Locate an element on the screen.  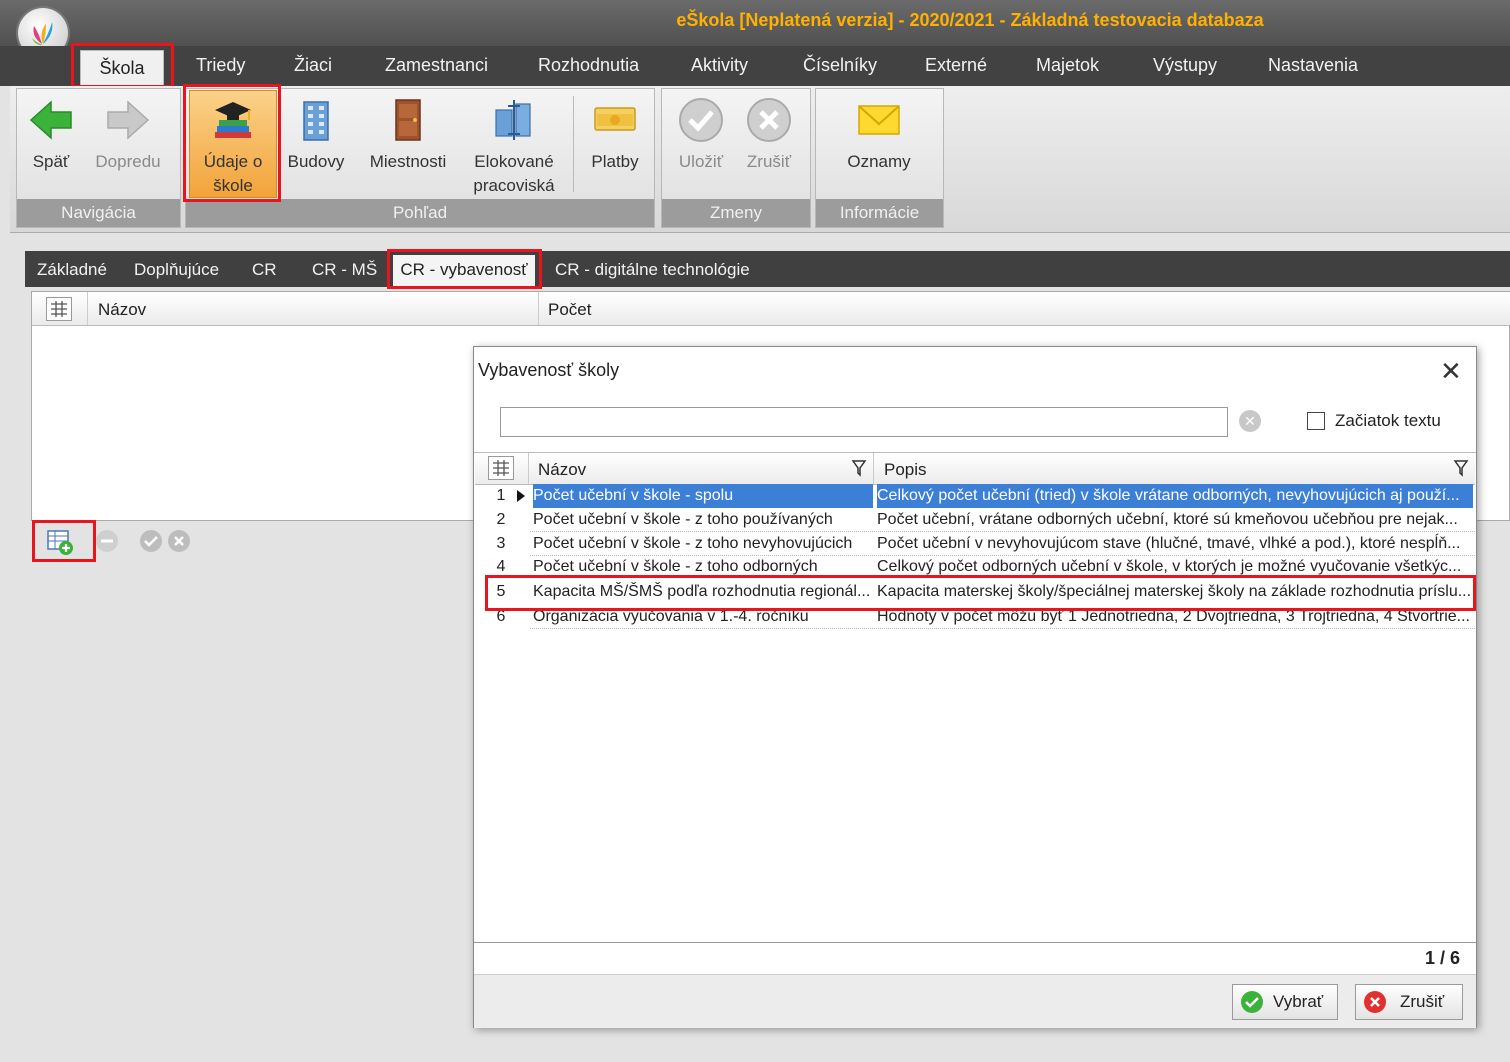
menu-vystupy: Výstupy is located at coordinates (1185, 65).